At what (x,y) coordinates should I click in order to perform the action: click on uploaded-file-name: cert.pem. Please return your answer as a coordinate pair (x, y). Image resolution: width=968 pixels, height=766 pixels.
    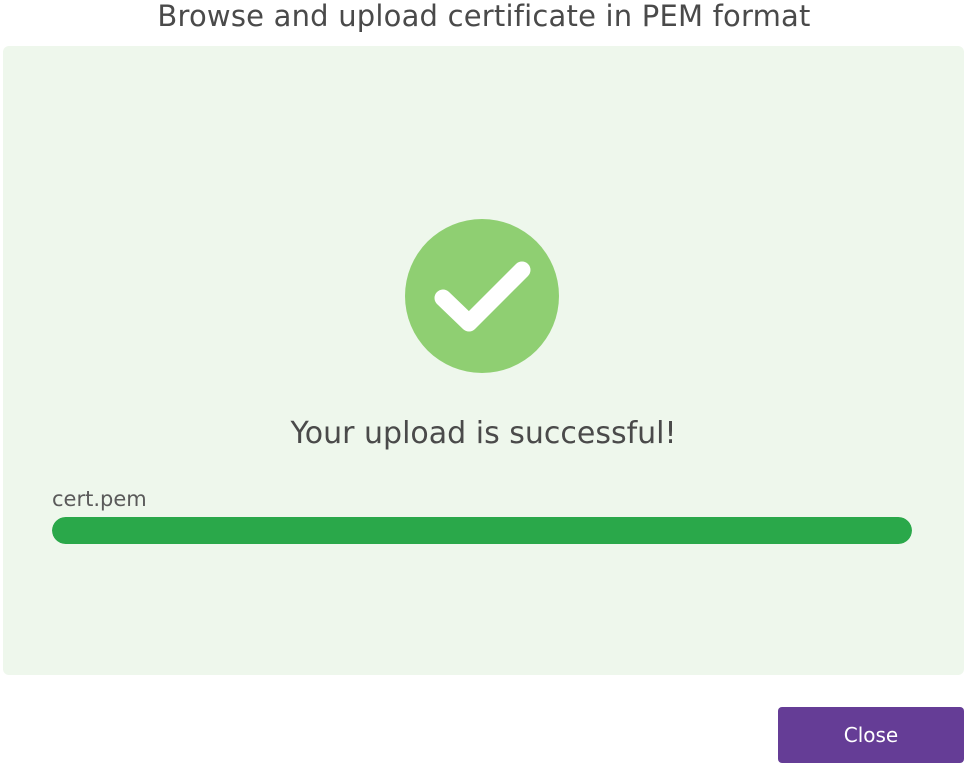
    Looking at the image, I should click on (99, 499).